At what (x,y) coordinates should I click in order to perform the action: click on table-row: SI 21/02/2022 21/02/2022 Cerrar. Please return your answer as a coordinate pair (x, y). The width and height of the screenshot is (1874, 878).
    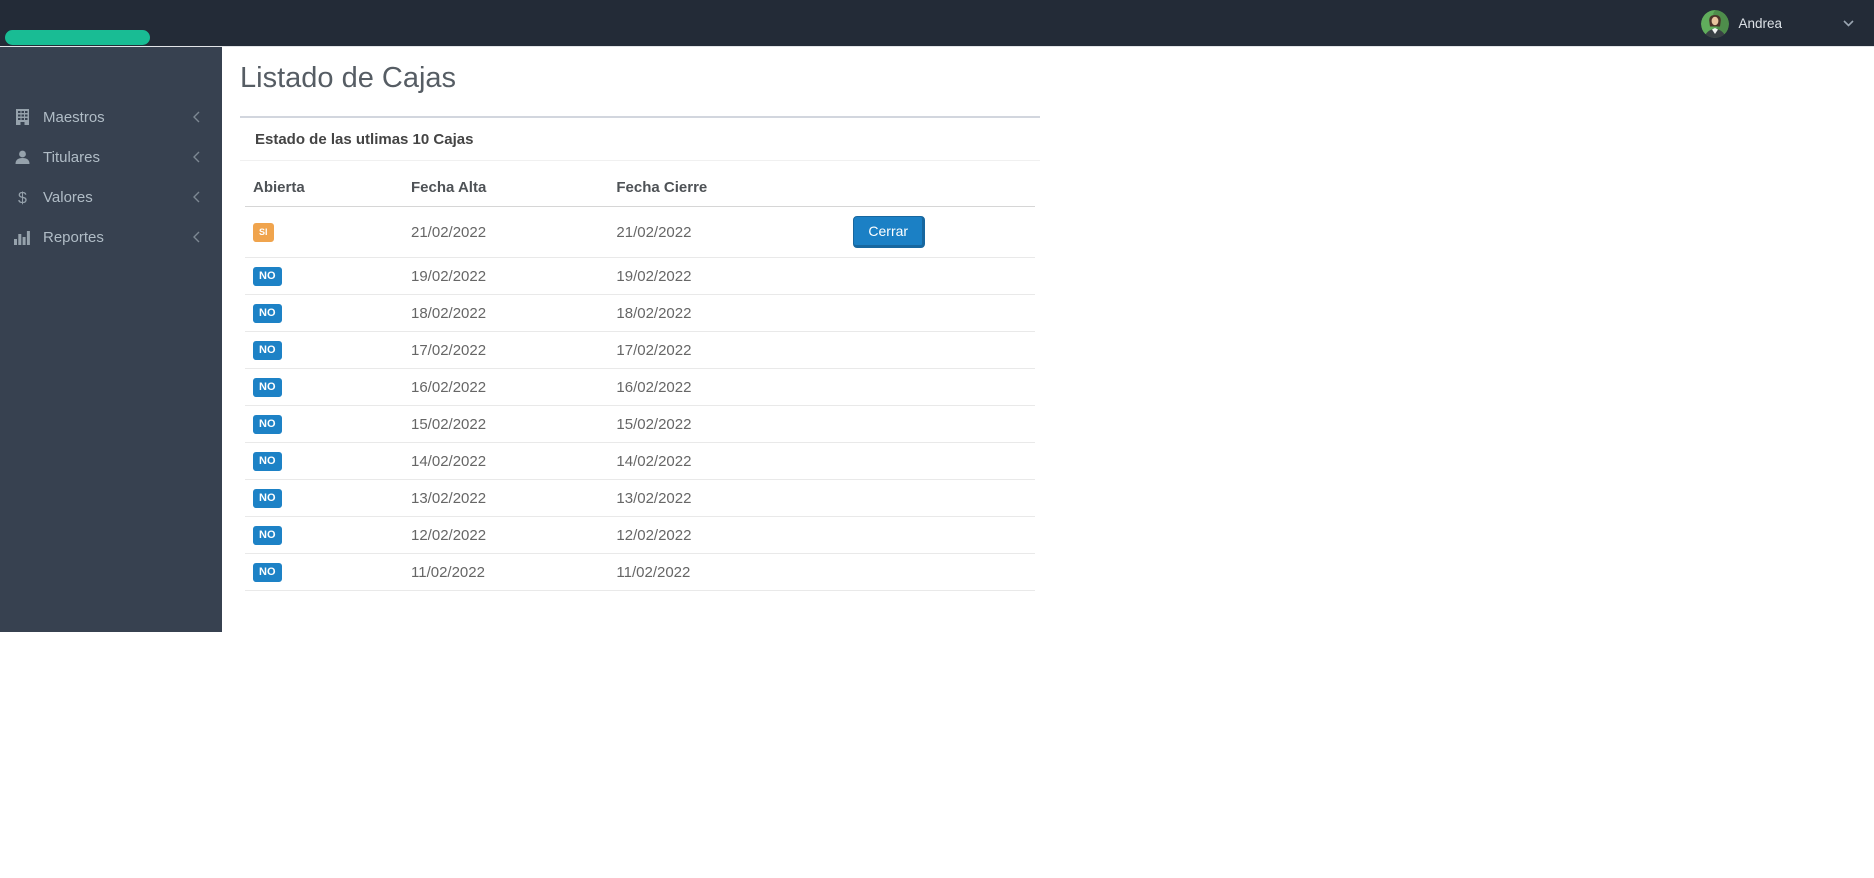
    Looking at the image, I should click on (640, 232).